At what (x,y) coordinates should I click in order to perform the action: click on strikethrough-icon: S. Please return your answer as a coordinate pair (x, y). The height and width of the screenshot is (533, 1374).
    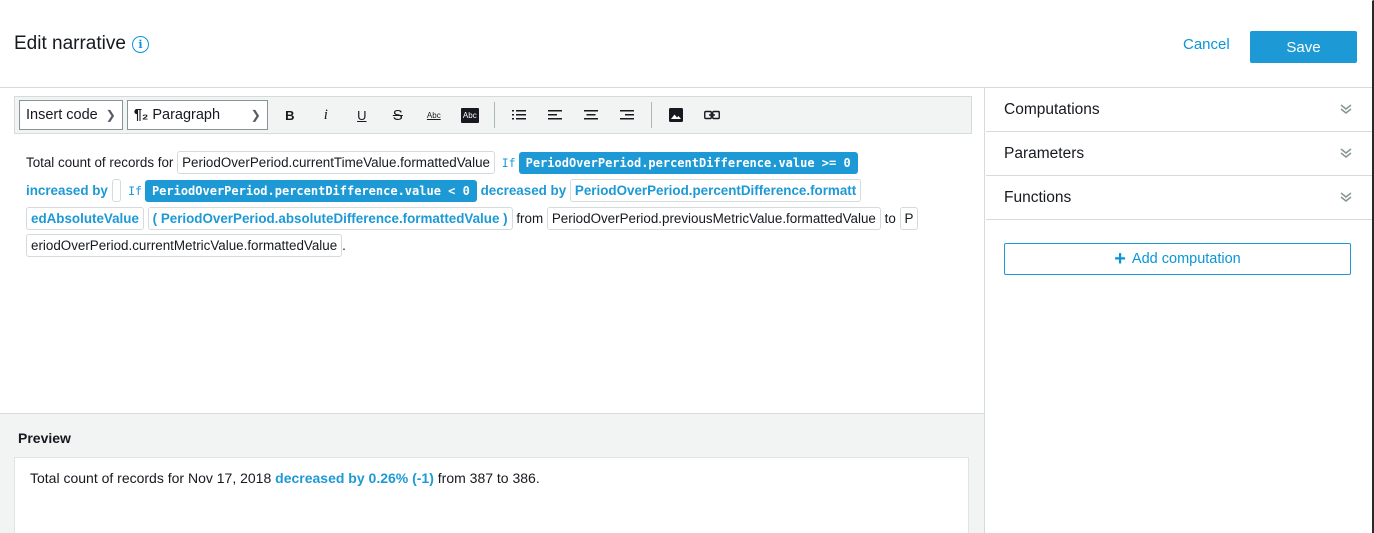
    Looking at the image, I should click on (398, 115).